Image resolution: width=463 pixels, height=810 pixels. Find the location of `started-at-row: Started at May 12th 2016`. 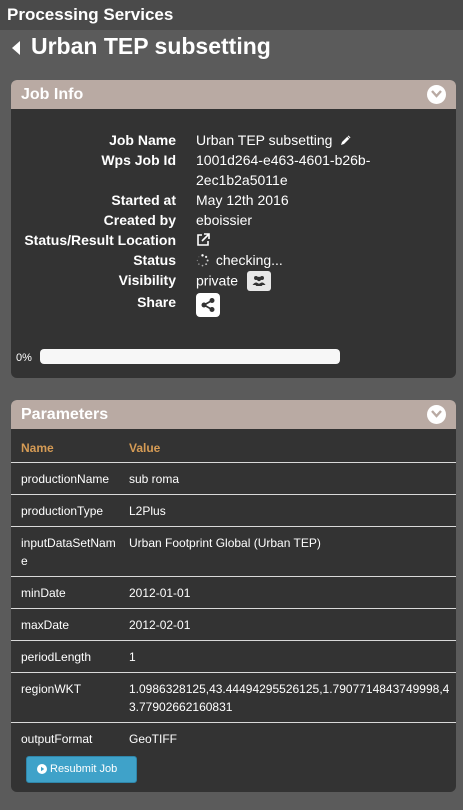

started-at-row: Started at May 12th 2016 is located at coordinates (233, 202).